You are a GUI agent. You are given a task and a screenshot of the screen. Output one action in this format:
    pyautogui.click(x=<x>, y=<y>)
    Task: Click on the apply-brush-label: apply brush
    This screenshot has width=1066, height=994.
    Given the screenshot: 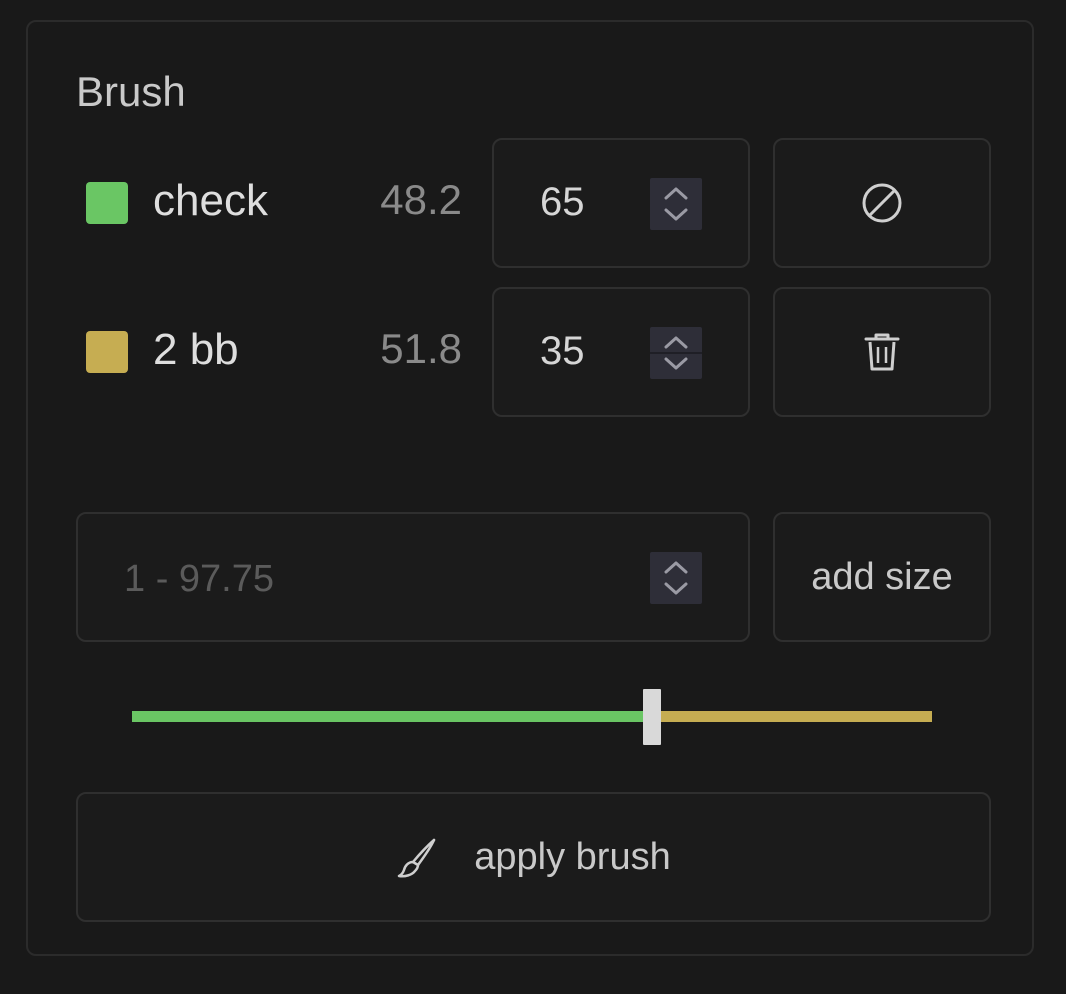 What is the action you would take?
    pyautogui.click(x=572, y=856)
    